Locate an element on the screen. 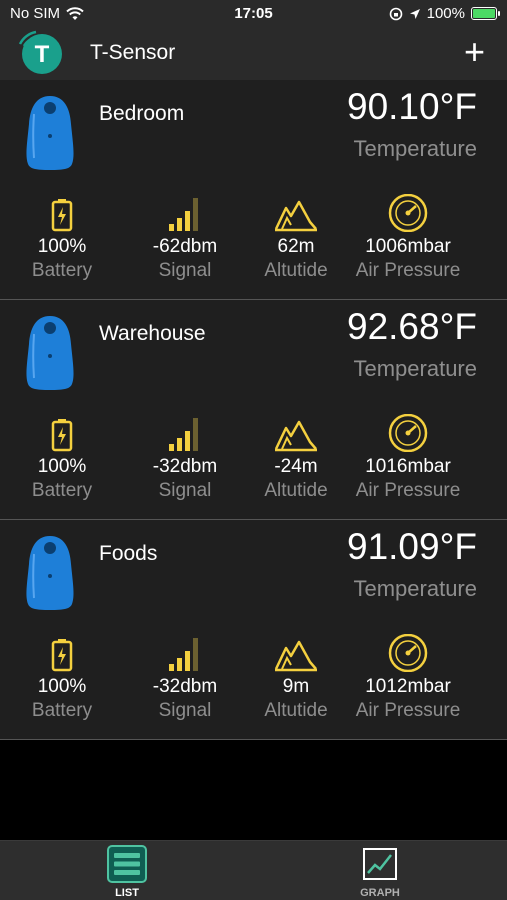  altitude-metric: 62m Altutide is located at coordinates (296, 237).